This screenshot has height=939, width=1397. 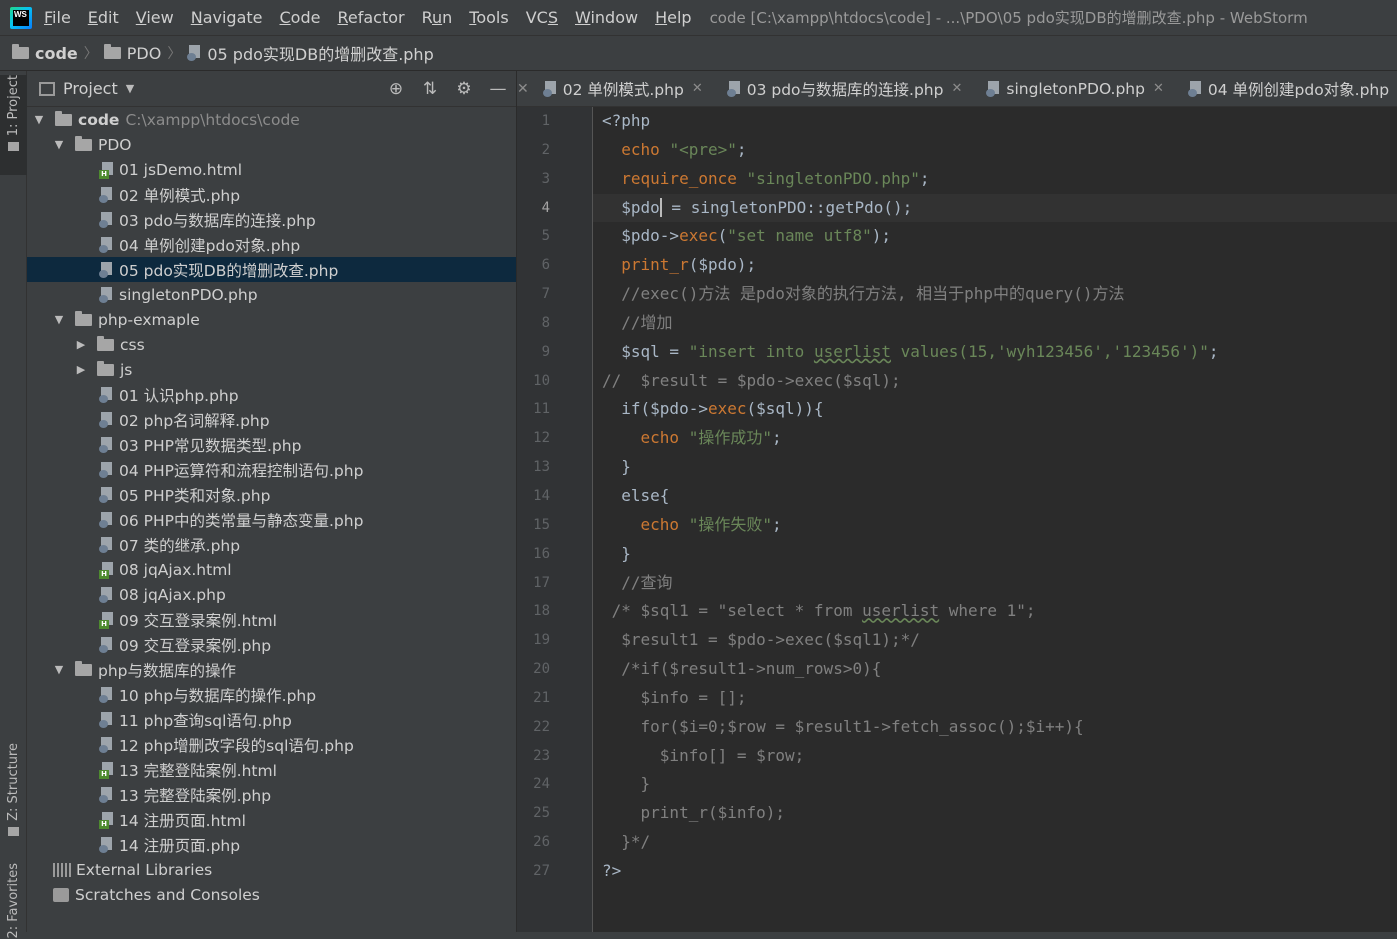 I want to click on hide-icon: —, so click(x=498, y=89).